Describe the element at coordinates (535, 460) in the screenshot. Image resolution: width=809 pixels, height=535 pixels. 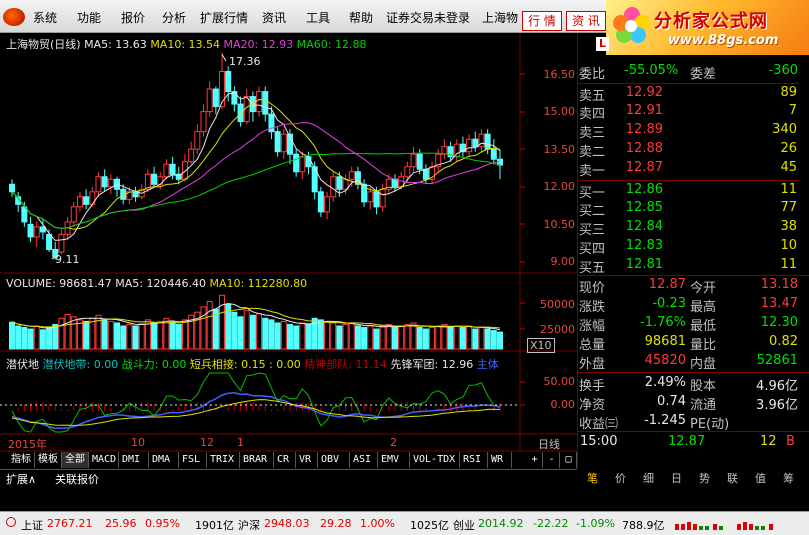
I see `zoom-in-button: +` at that location.